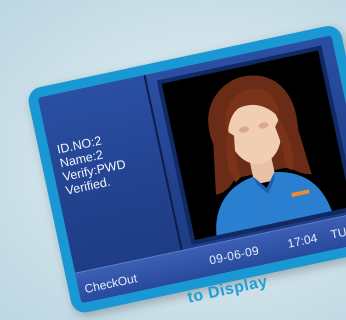  What do you see at coordinates (337, 233) in the screenshot?
I see `weekday-text: TU` at bounding box center [337, 233].